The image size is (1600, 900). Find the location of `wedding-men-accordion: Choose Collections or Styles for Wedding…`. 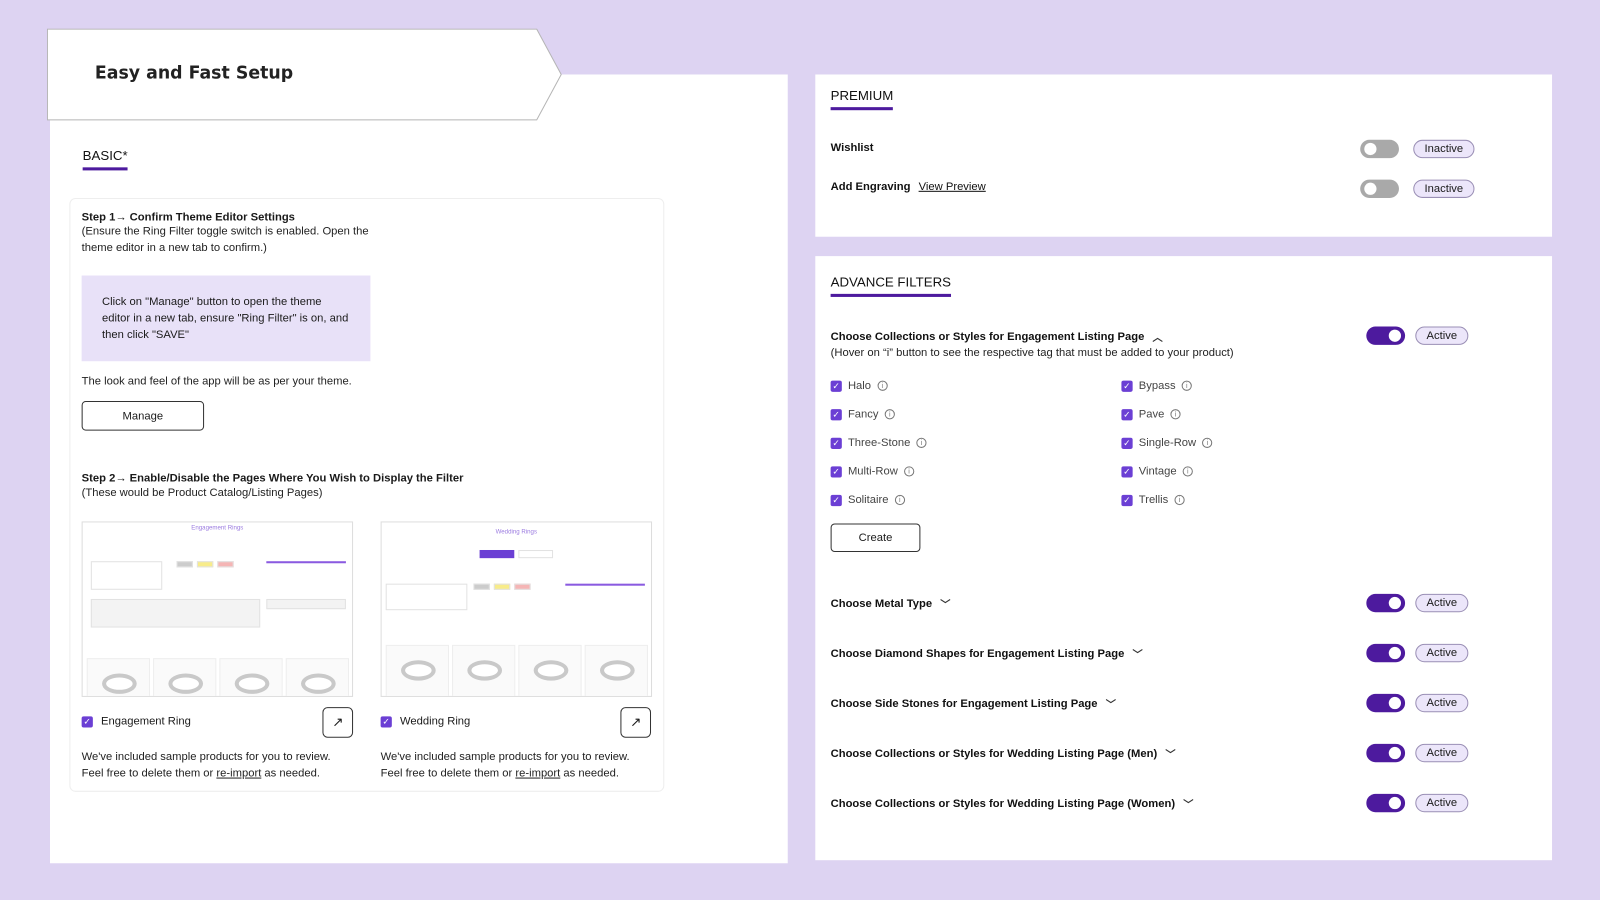

wedding-men-accordion: Choose Collections or Styles for Wedding… is located at coordinates (1003, 753).